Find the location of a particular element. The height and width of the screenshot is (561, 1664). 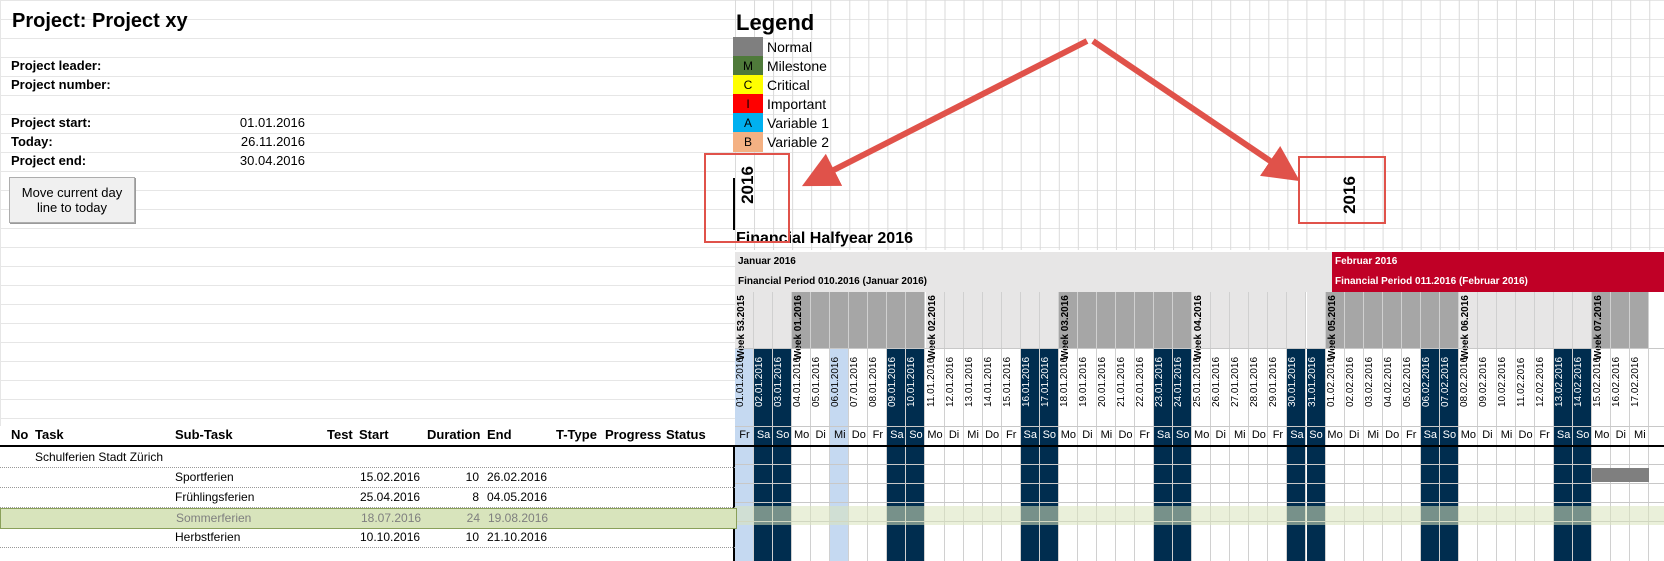

table-row: Sommerferien 18.07.2016 24 19.08.2016 is located at coordinates (368, 518).